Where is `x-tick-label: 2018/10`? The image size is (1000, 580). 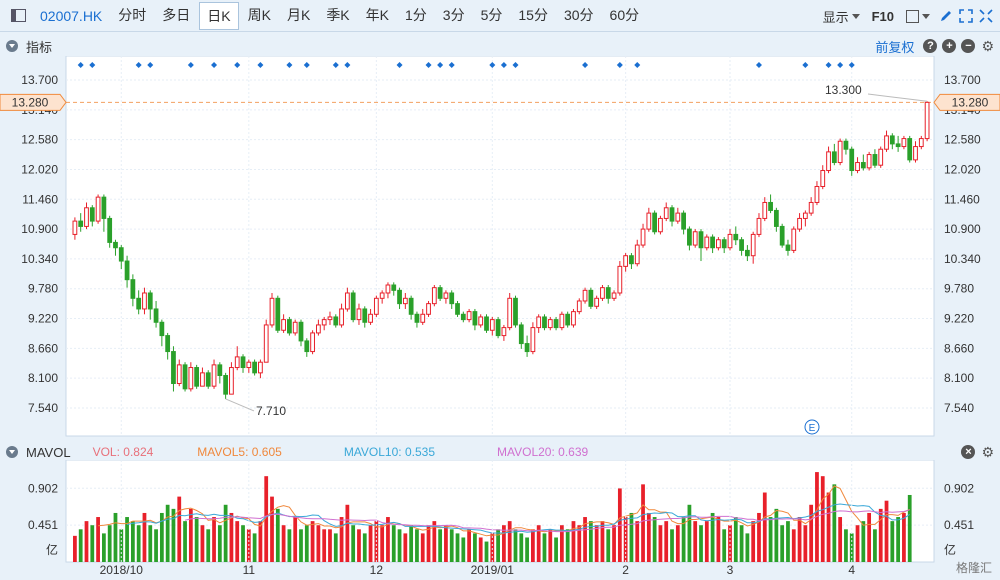 x-tick-label: 2018/10 is located at coordinates (122, 570).